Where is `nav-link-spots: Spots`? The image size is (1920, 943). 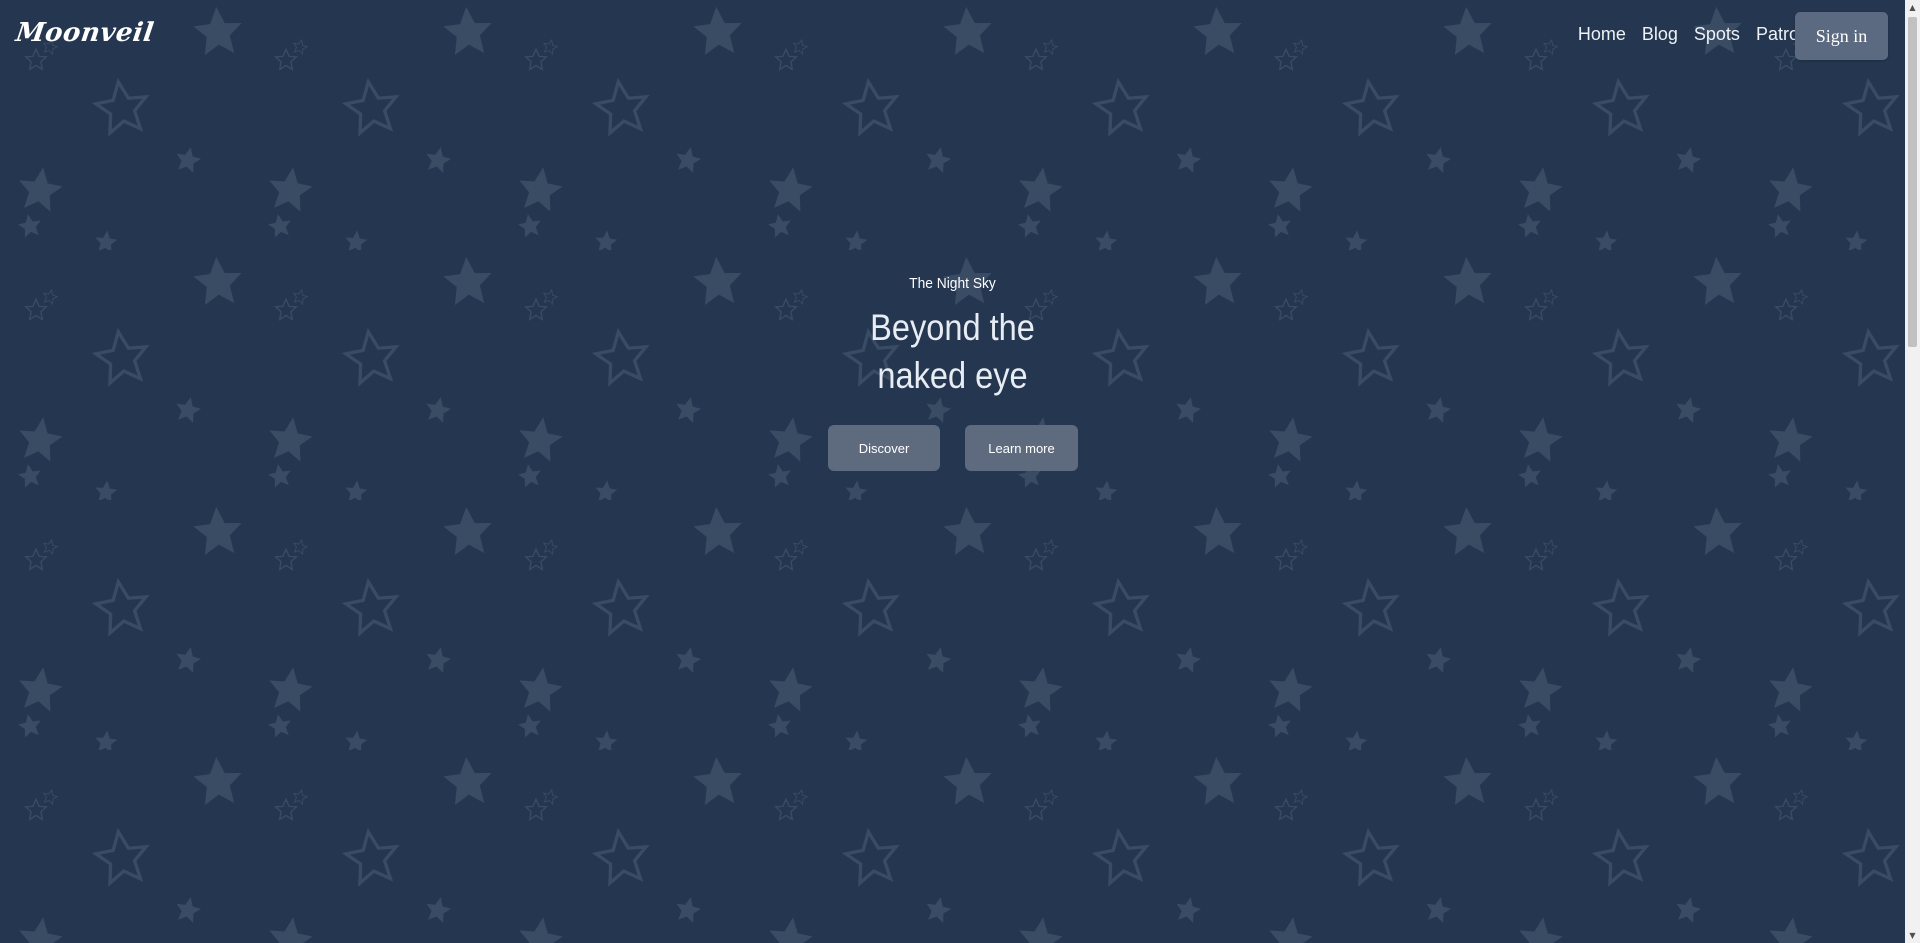 nav-link-spots: Spots is located at coordinates (1717, 34).